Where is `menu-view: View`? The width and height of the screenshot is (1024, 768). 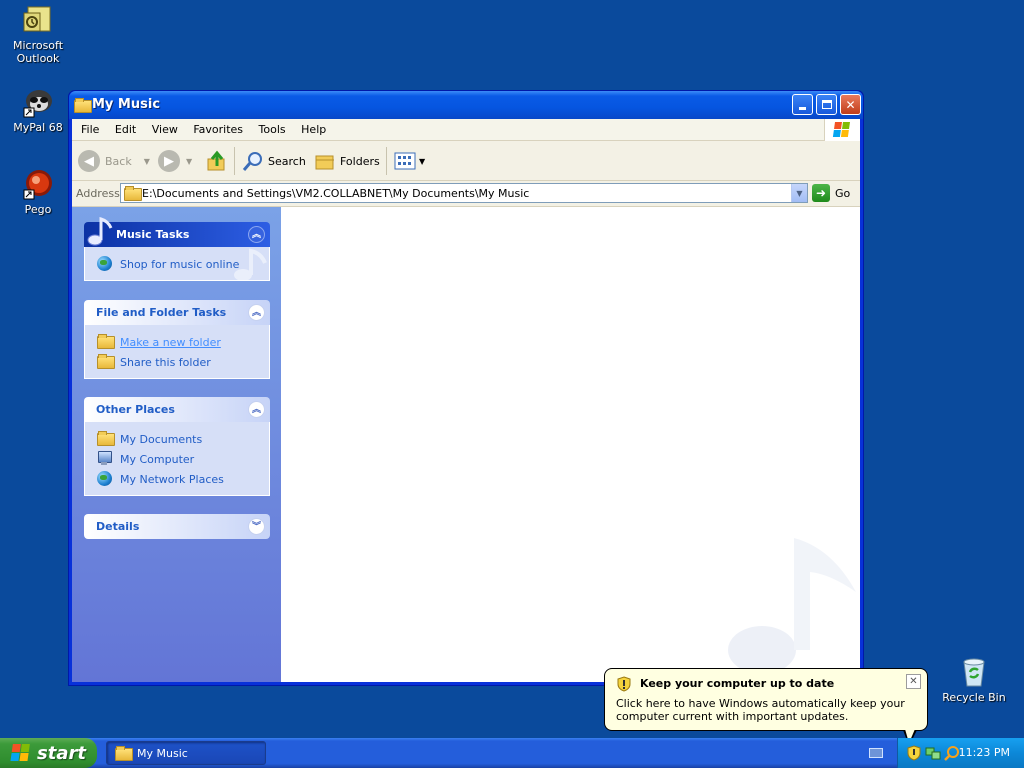
menu-view: View is located at coordinates (165, 129).